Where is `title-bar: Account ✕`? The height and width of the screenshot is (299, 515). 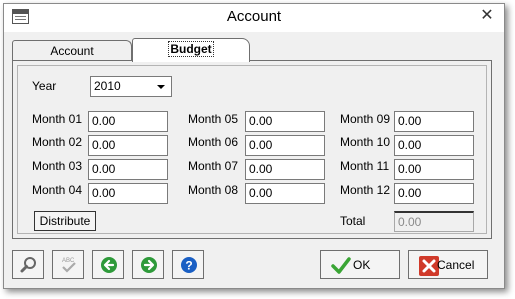 title-bar: Account ✕ is located at coordinates (254, 18).